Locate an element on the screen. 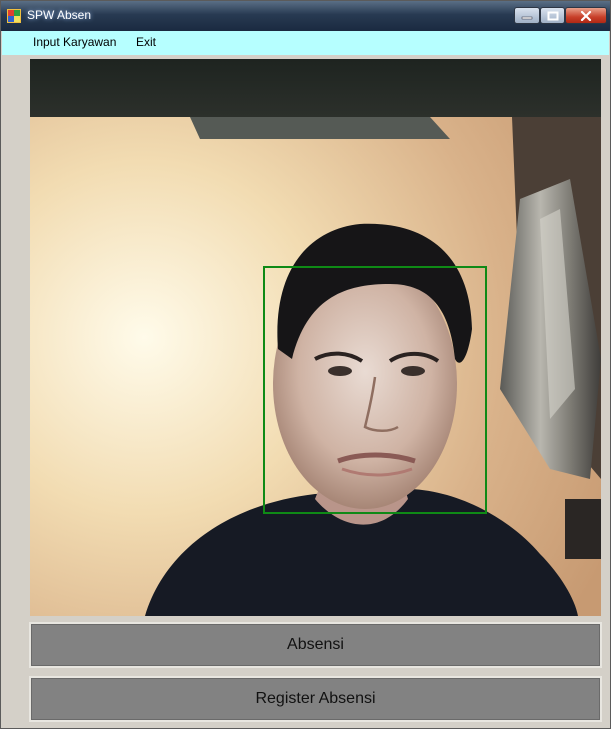 Image resolution: width=611 pixels, height=729 pixels. close-icon is located at coordinates (586, 15).